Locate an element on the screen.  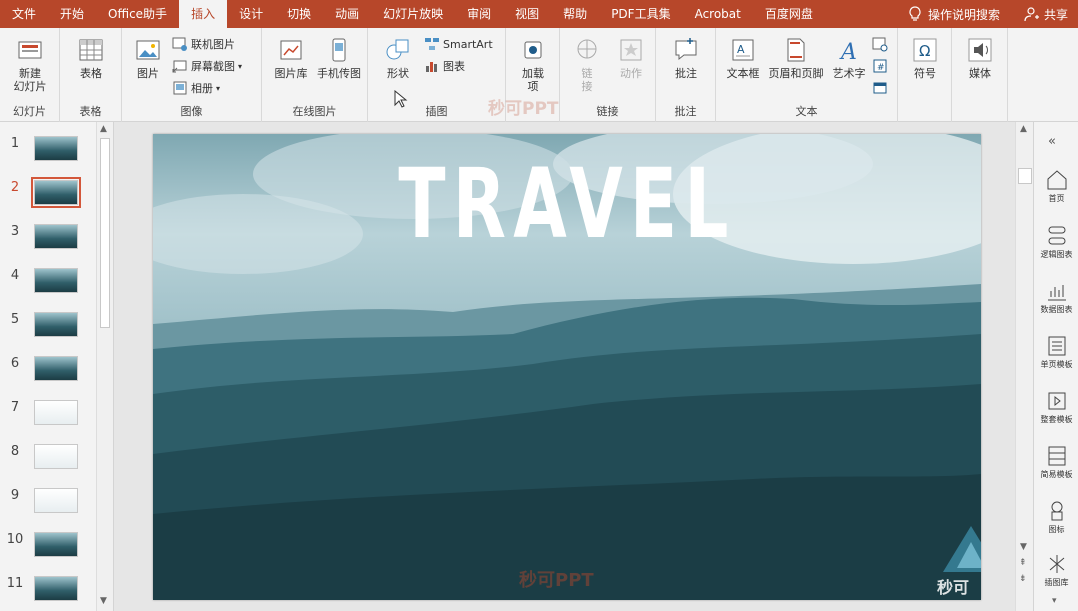
thumbnail-number: 8 is located at coordinates (15, 451).